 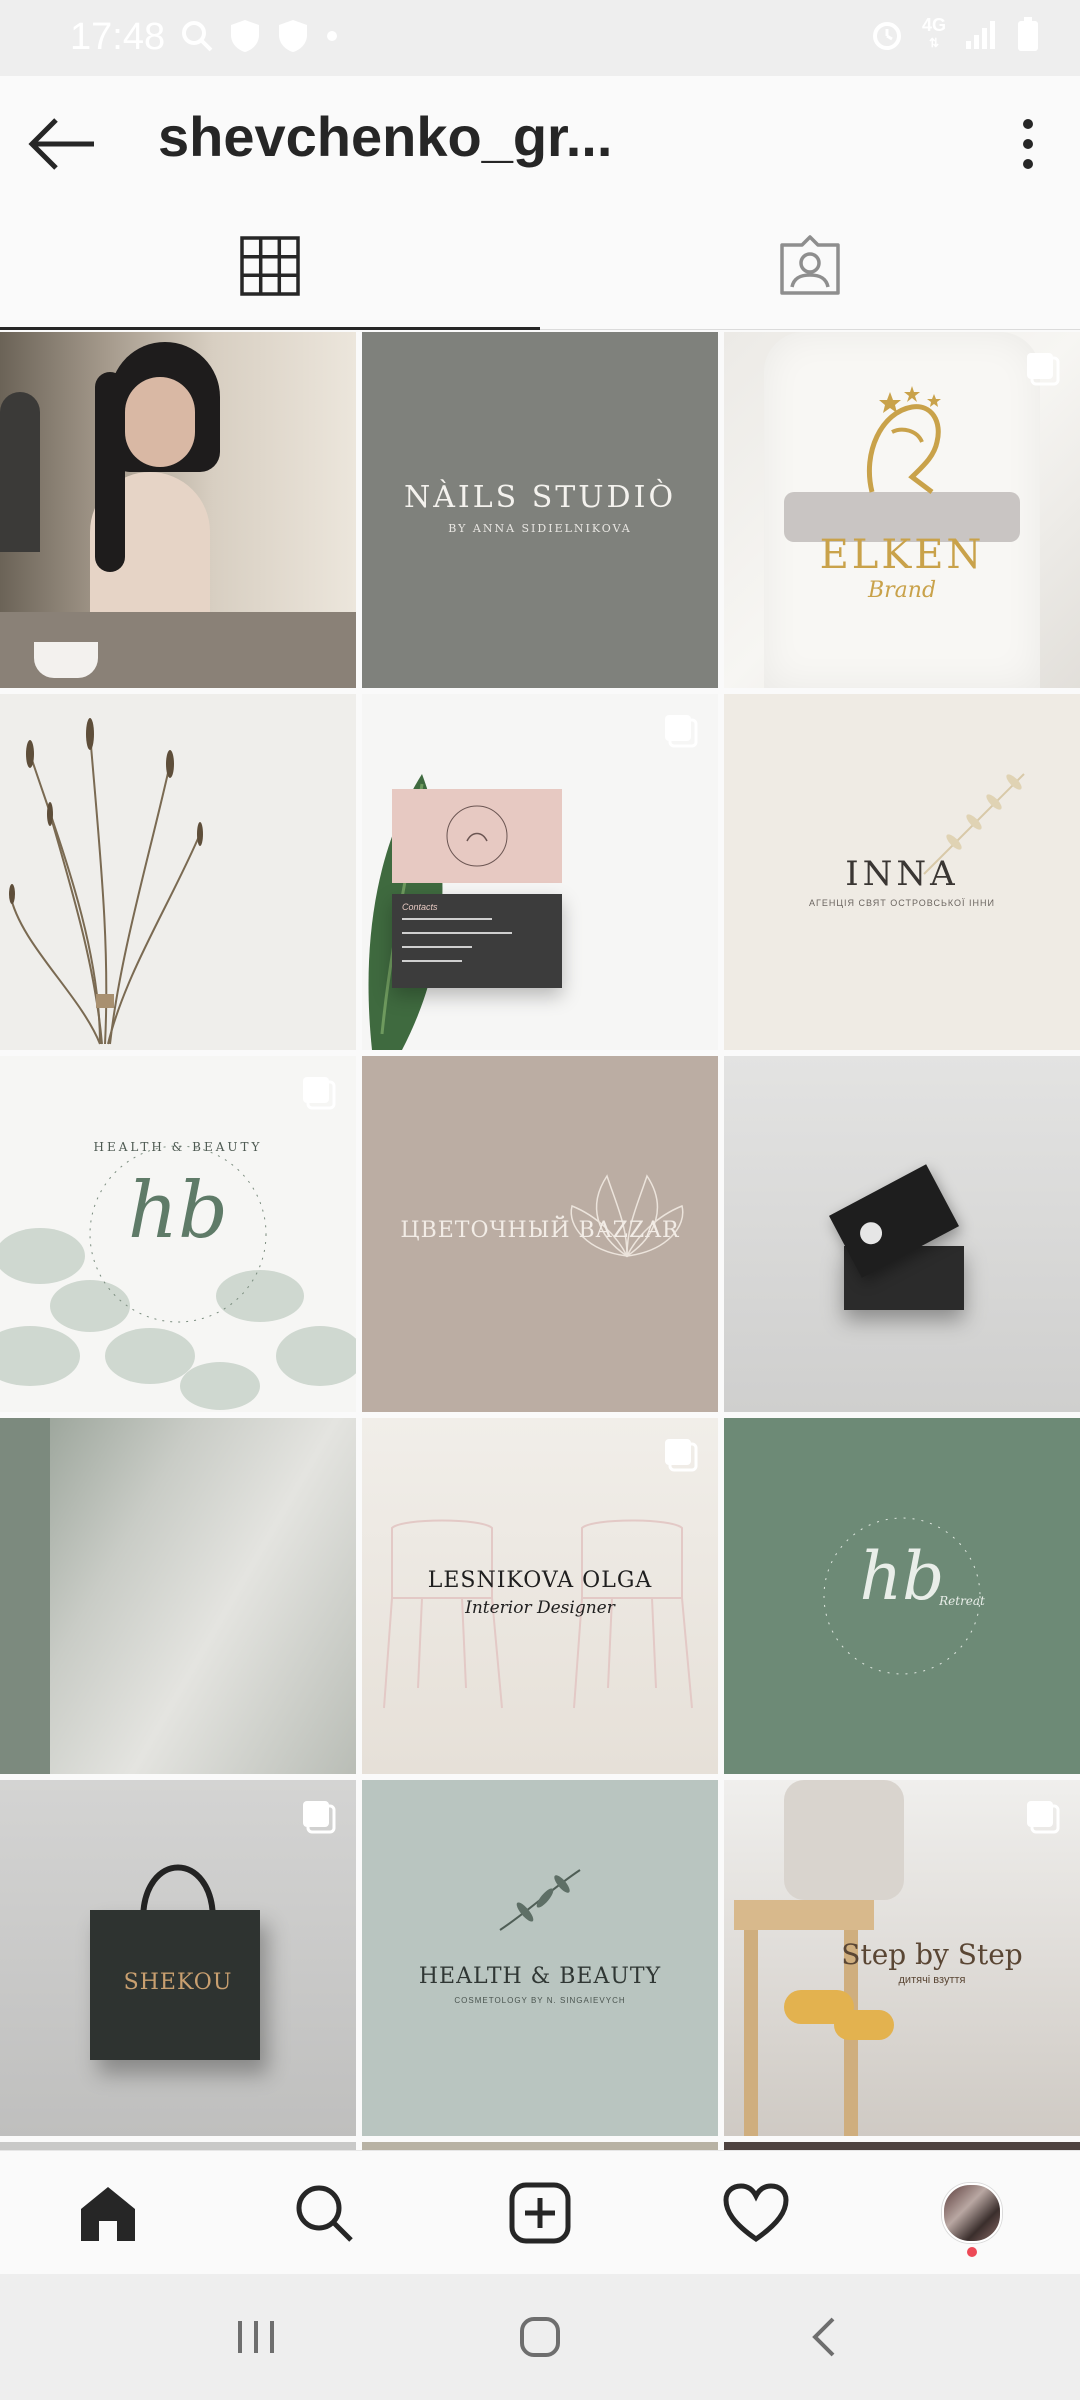 I want to click on system-back-button, so click(x=824, y=2337).